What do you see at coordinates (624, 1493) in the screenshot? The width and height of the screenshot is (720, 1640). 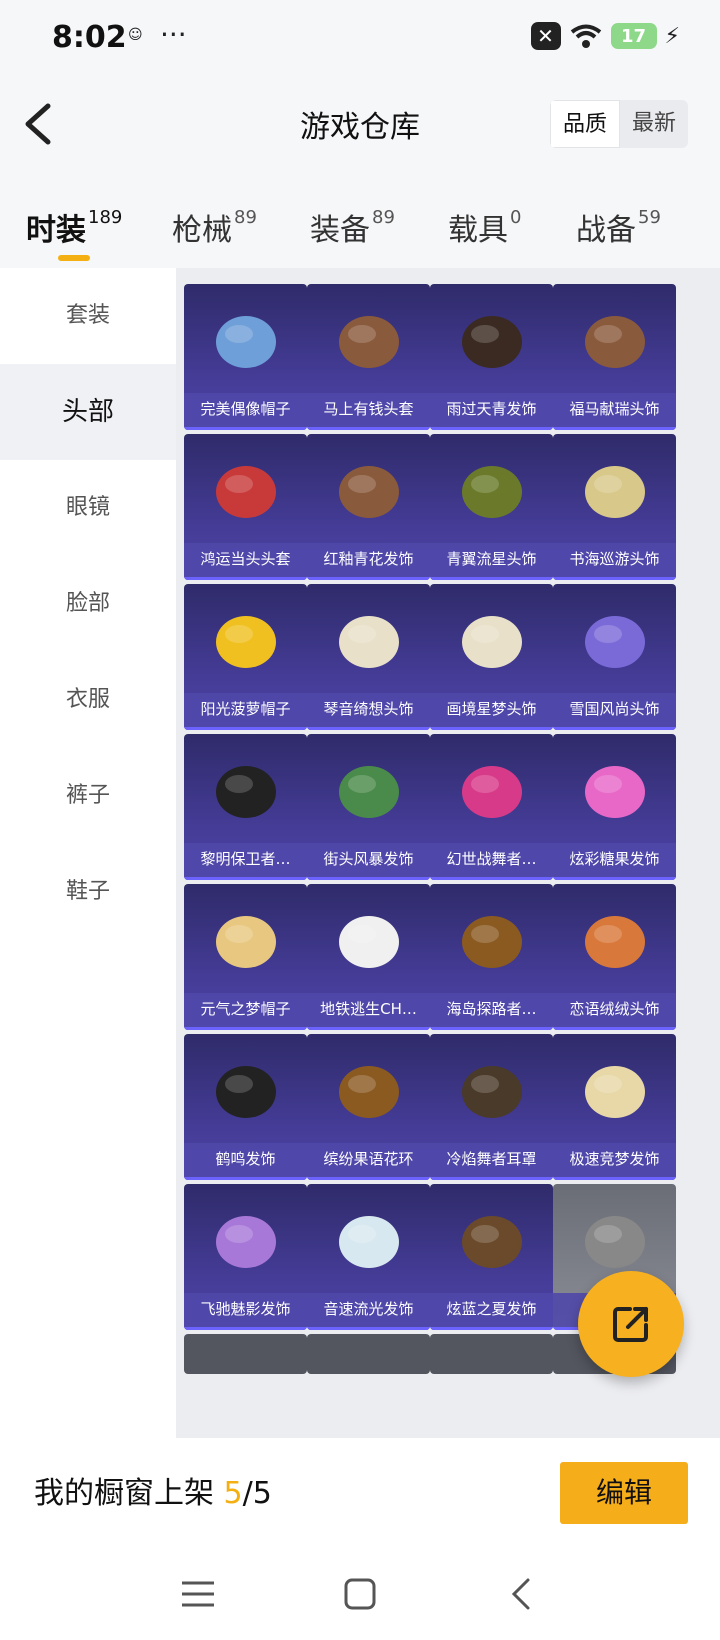 I see `edit-button: 编辑` at bounding box center [624, 1493].